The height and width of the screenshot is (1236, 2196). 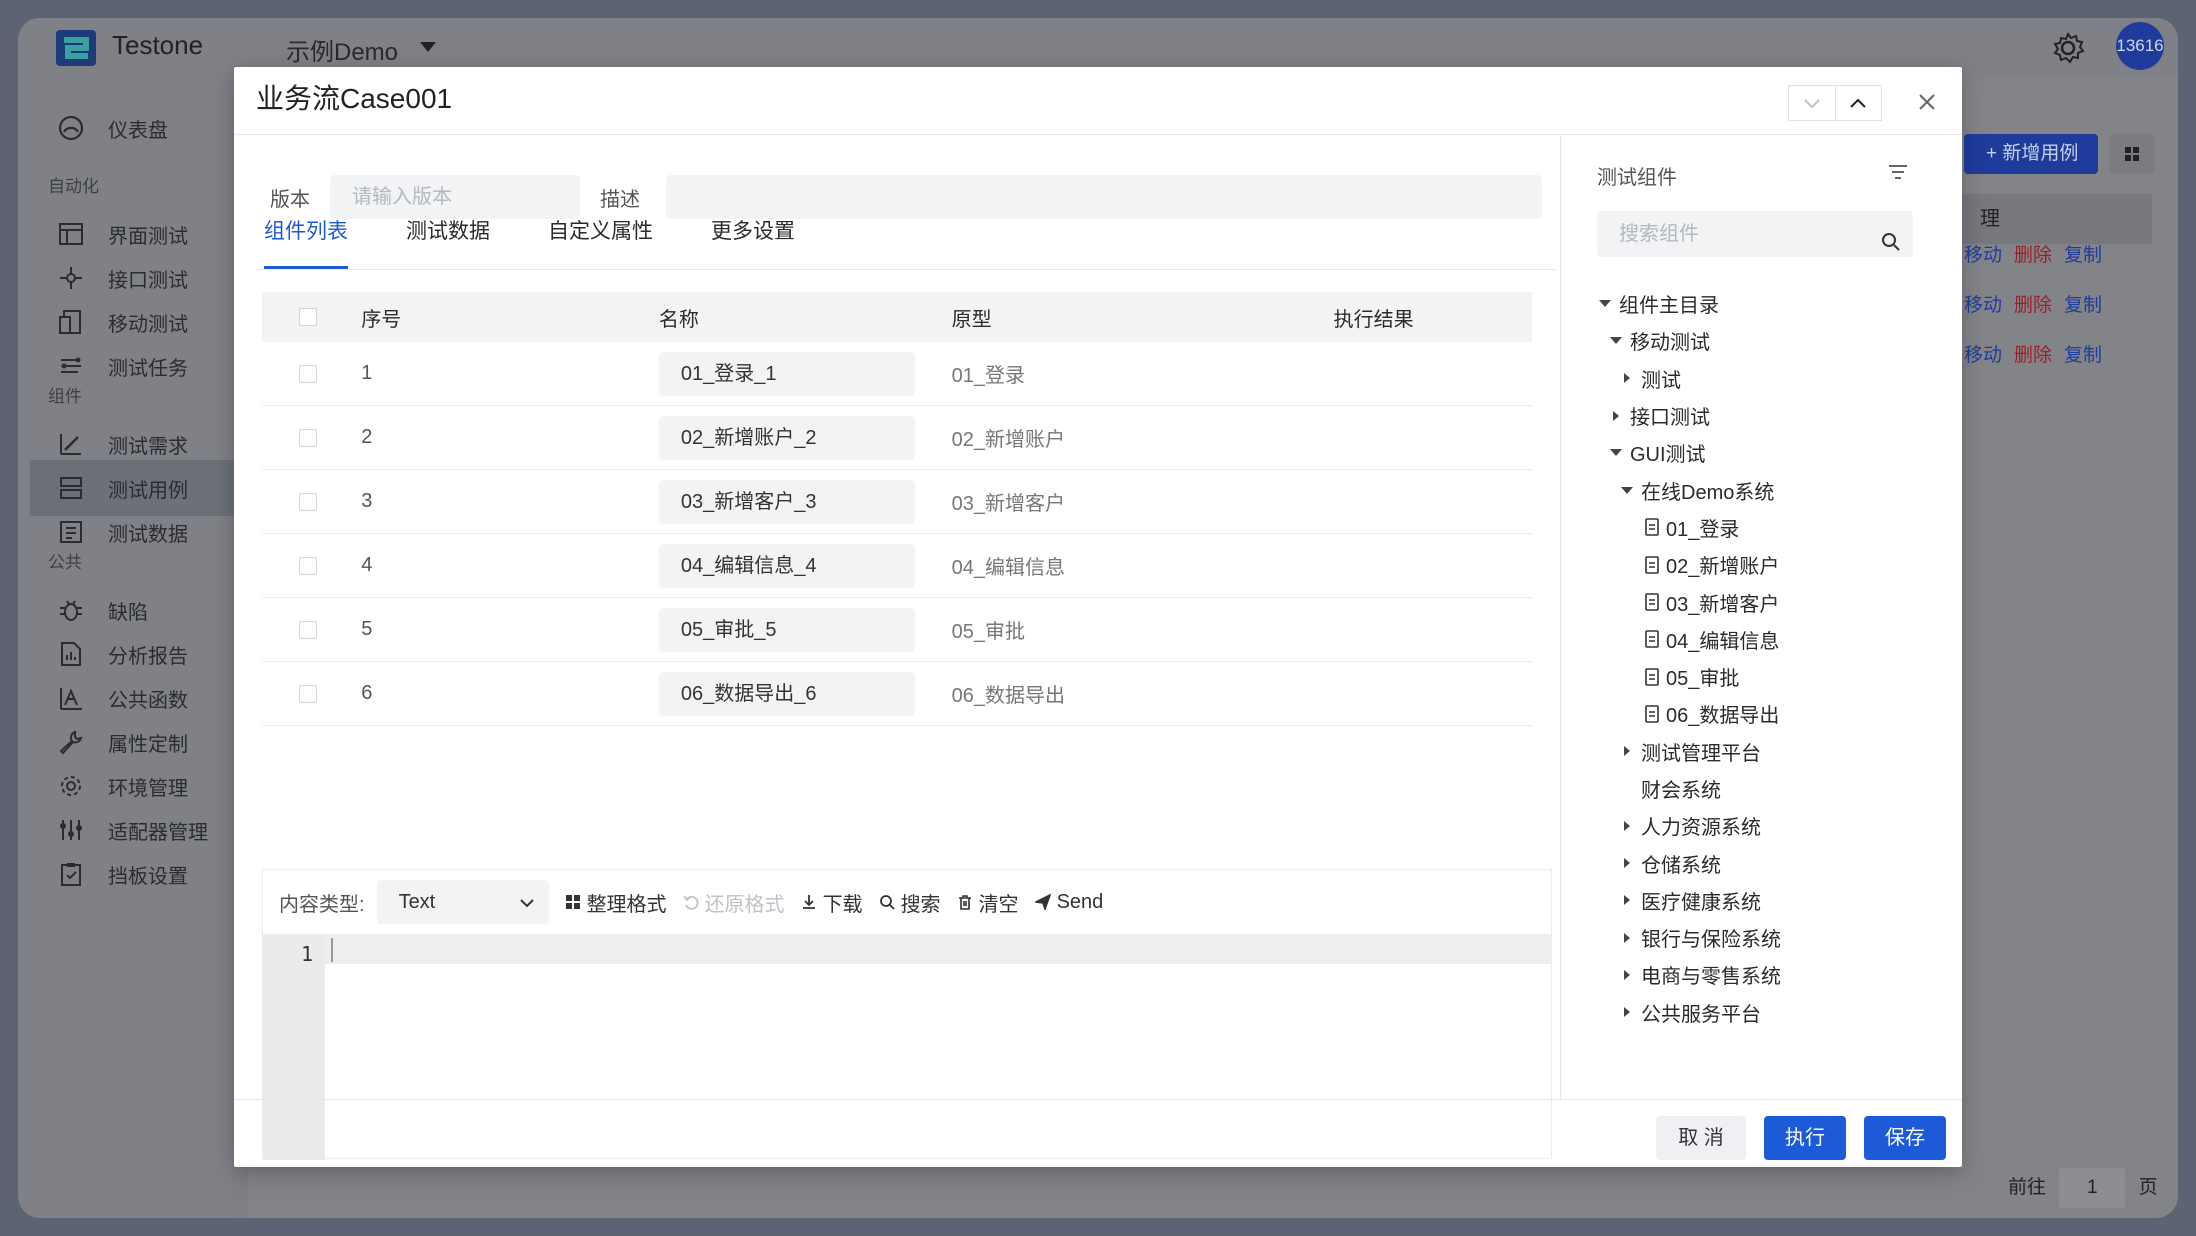 I want to click on row-name-field: 01_登录_1, so click(x=786, y=373).